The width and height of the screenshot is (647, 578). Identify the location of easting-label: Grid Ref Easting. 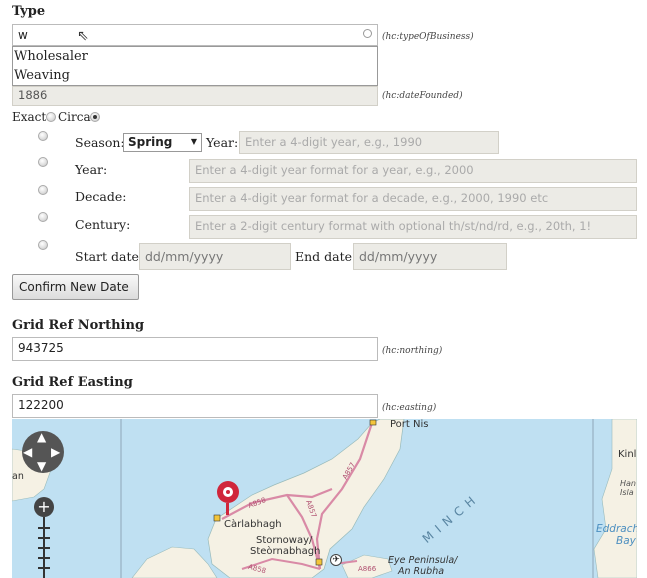
(72, 382).